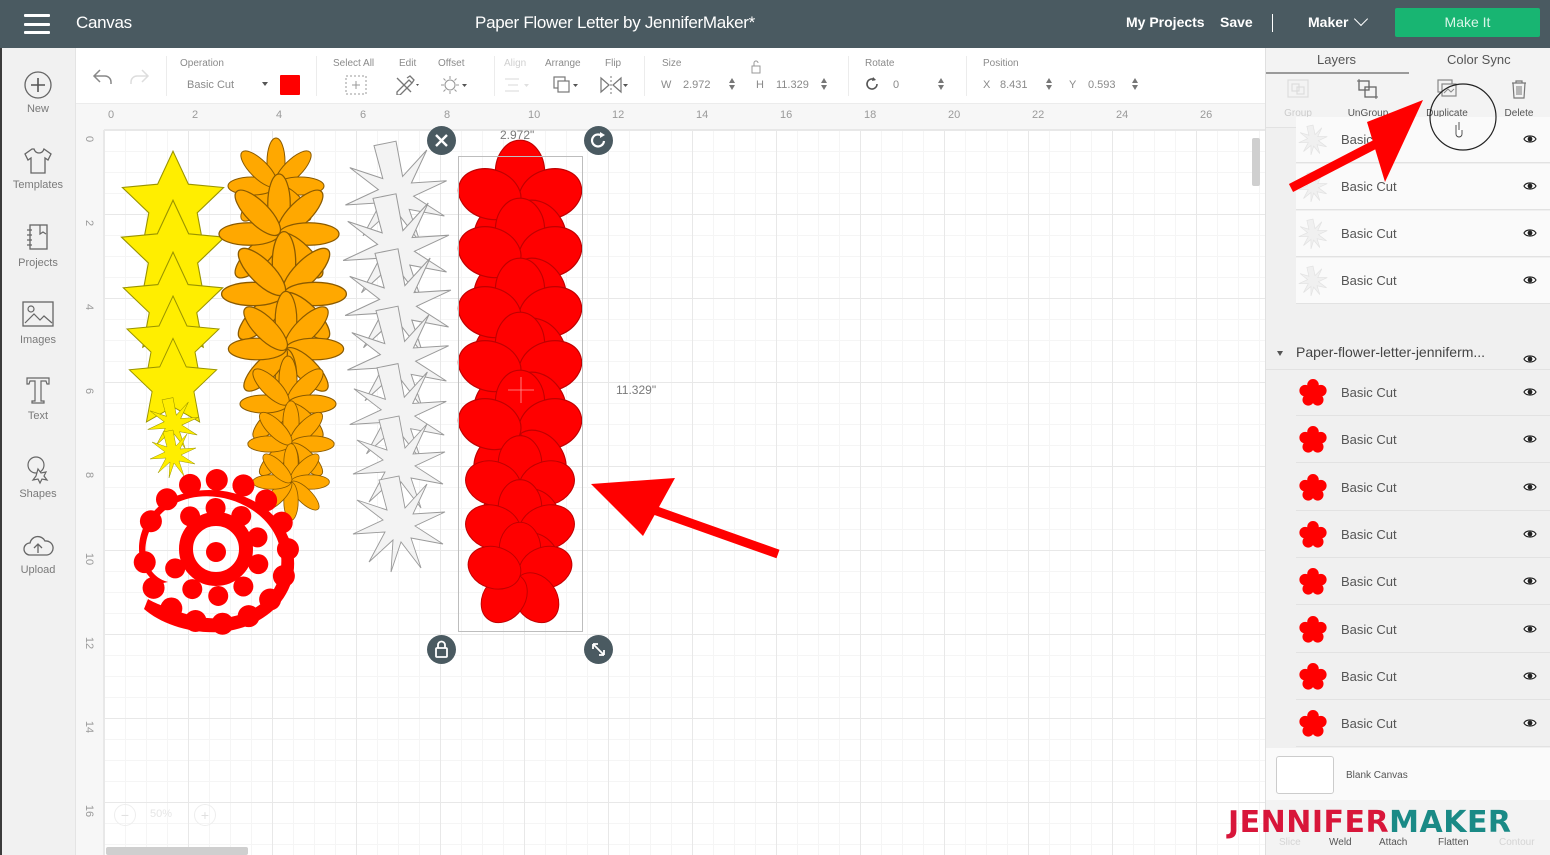 Image resolution: width=1550 pixels, height=855 pixels. What do you see at coordinates (1479, 59) in the screenshot?
I see `tab-color-sync: Color Sync` at bounding box center [1479, 59].